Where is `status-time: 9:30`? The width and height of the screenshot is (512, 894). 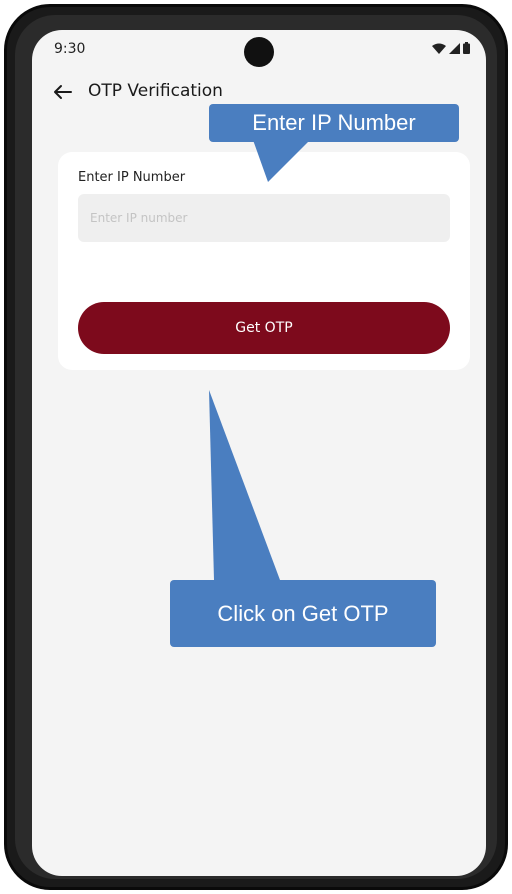 status-time: 9:30 is located at coordinates (70, 49).